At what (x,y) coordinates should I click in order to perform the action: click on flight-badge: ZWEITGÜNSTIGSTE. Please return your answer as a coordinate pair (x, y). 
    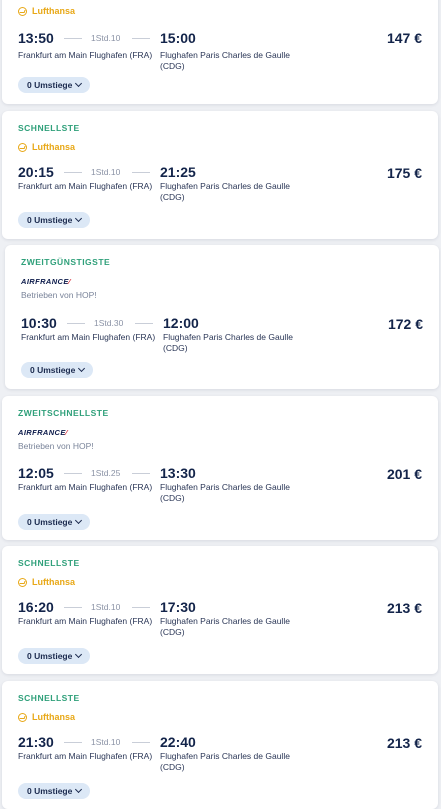
    Looking at the image, I should click on (66, 262).